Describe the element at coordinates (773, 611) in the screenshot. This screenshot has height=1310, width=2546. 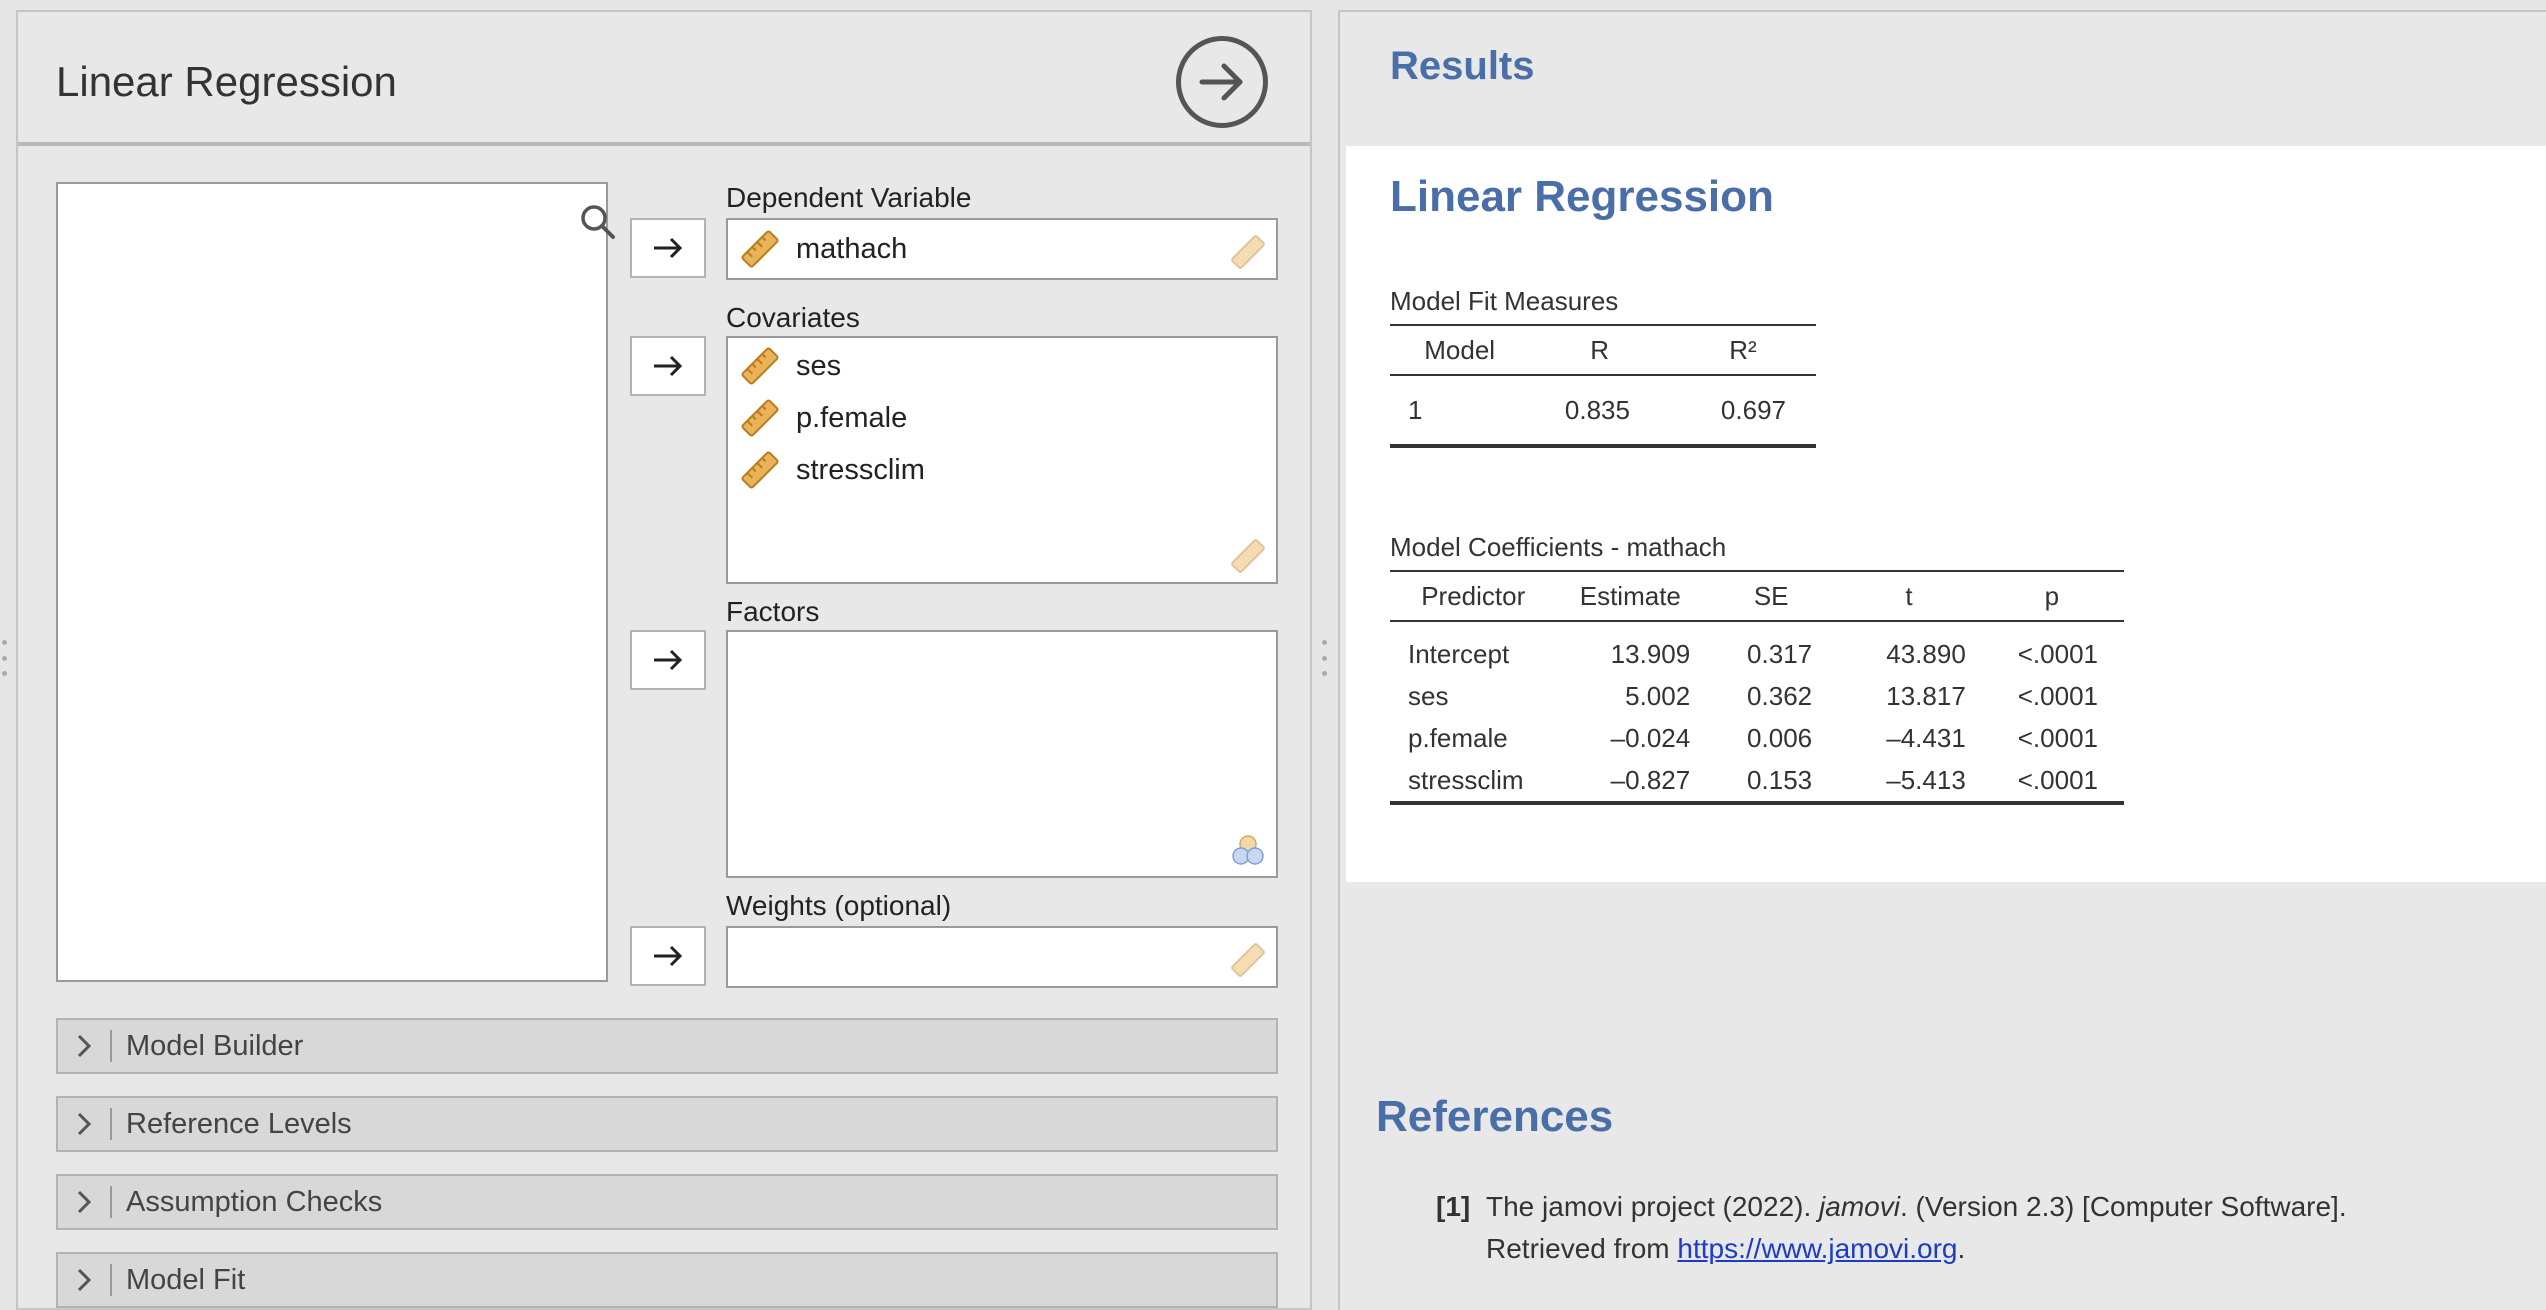
I see `factors-label: Factors` at that location.